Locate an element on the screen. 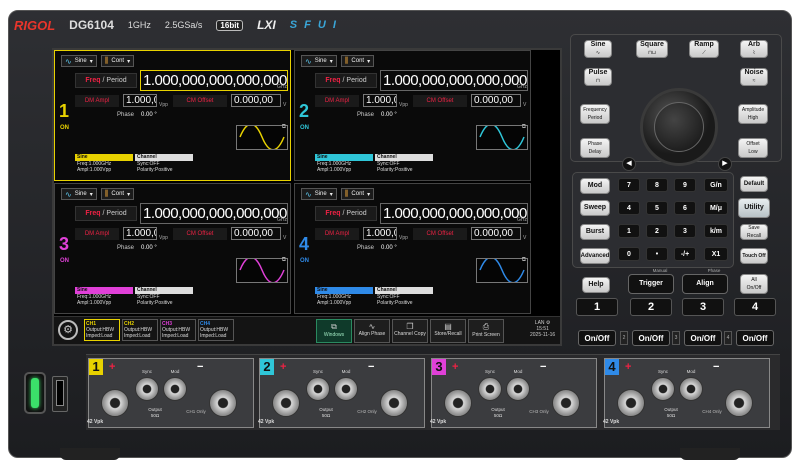 This screenshot has height=476, width=800. touch-off-button: Touch Off is located at coordinates (754, 256).